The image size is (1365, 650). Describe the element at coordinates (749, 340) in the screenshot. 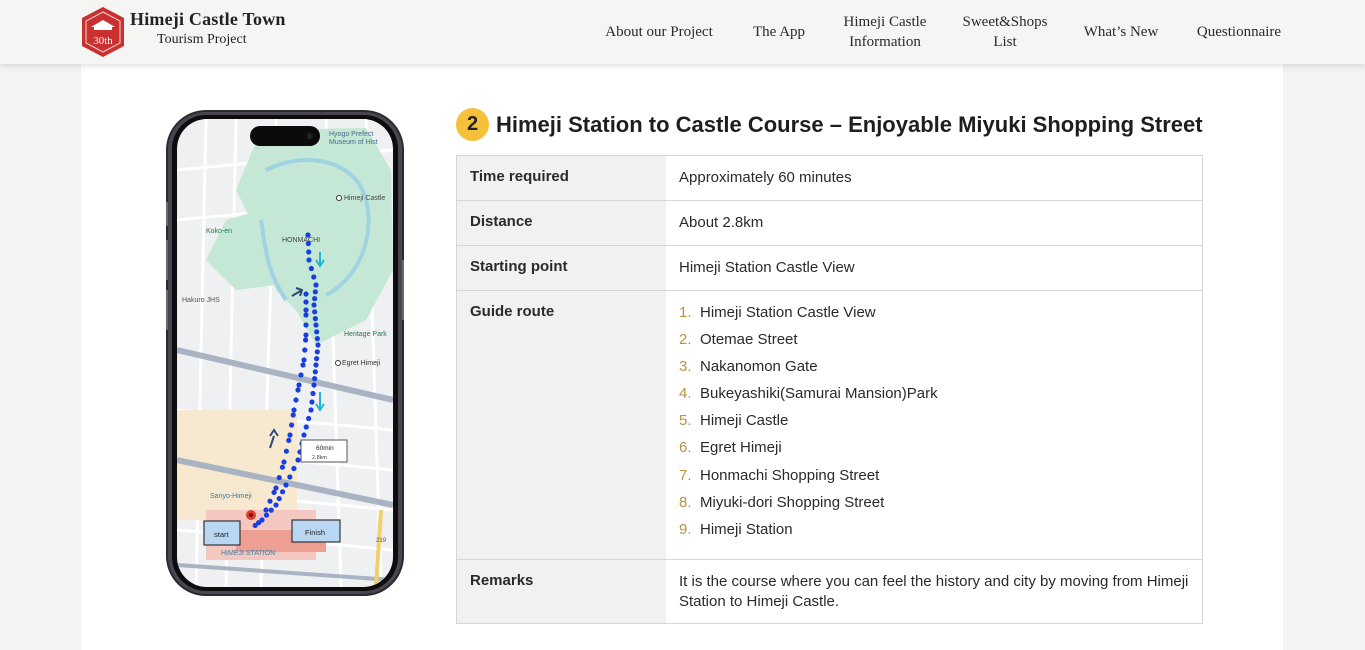

I see `list-text: Otemae Street` at that location.